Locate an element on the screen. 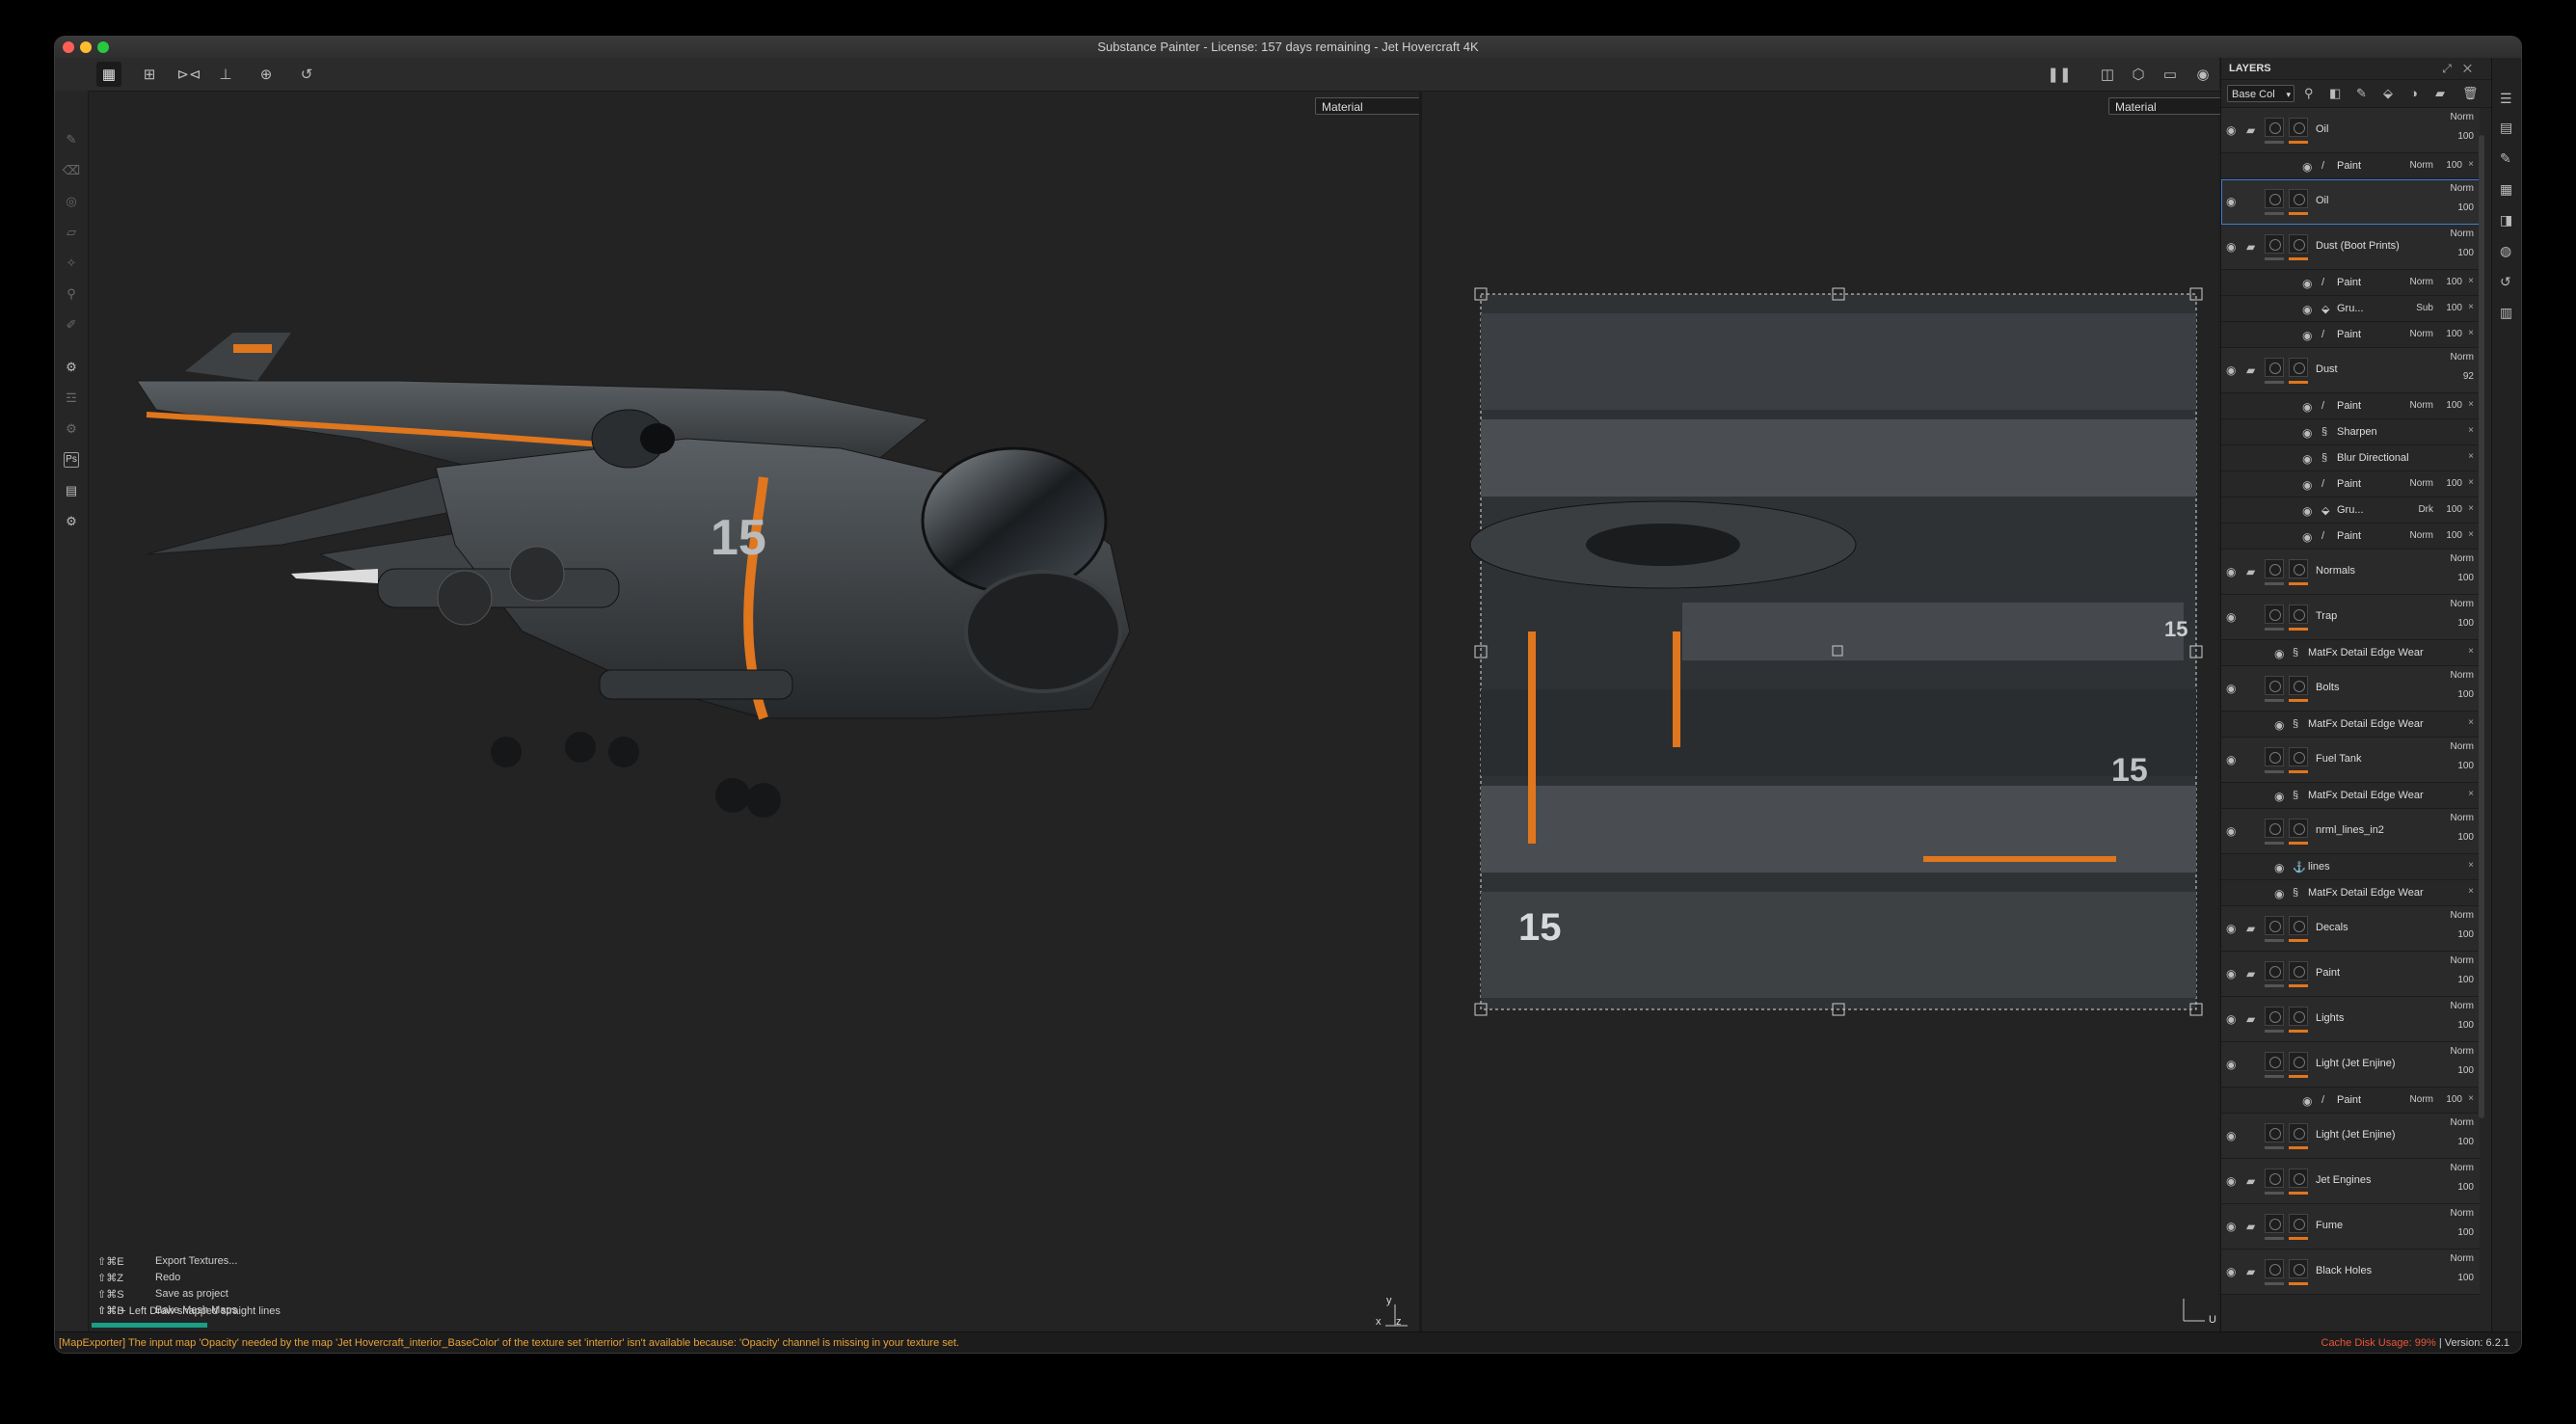 The height and width of the screenshot is (1424, 2576). layer-name: Bolts is located at coordinates (2328, 688).